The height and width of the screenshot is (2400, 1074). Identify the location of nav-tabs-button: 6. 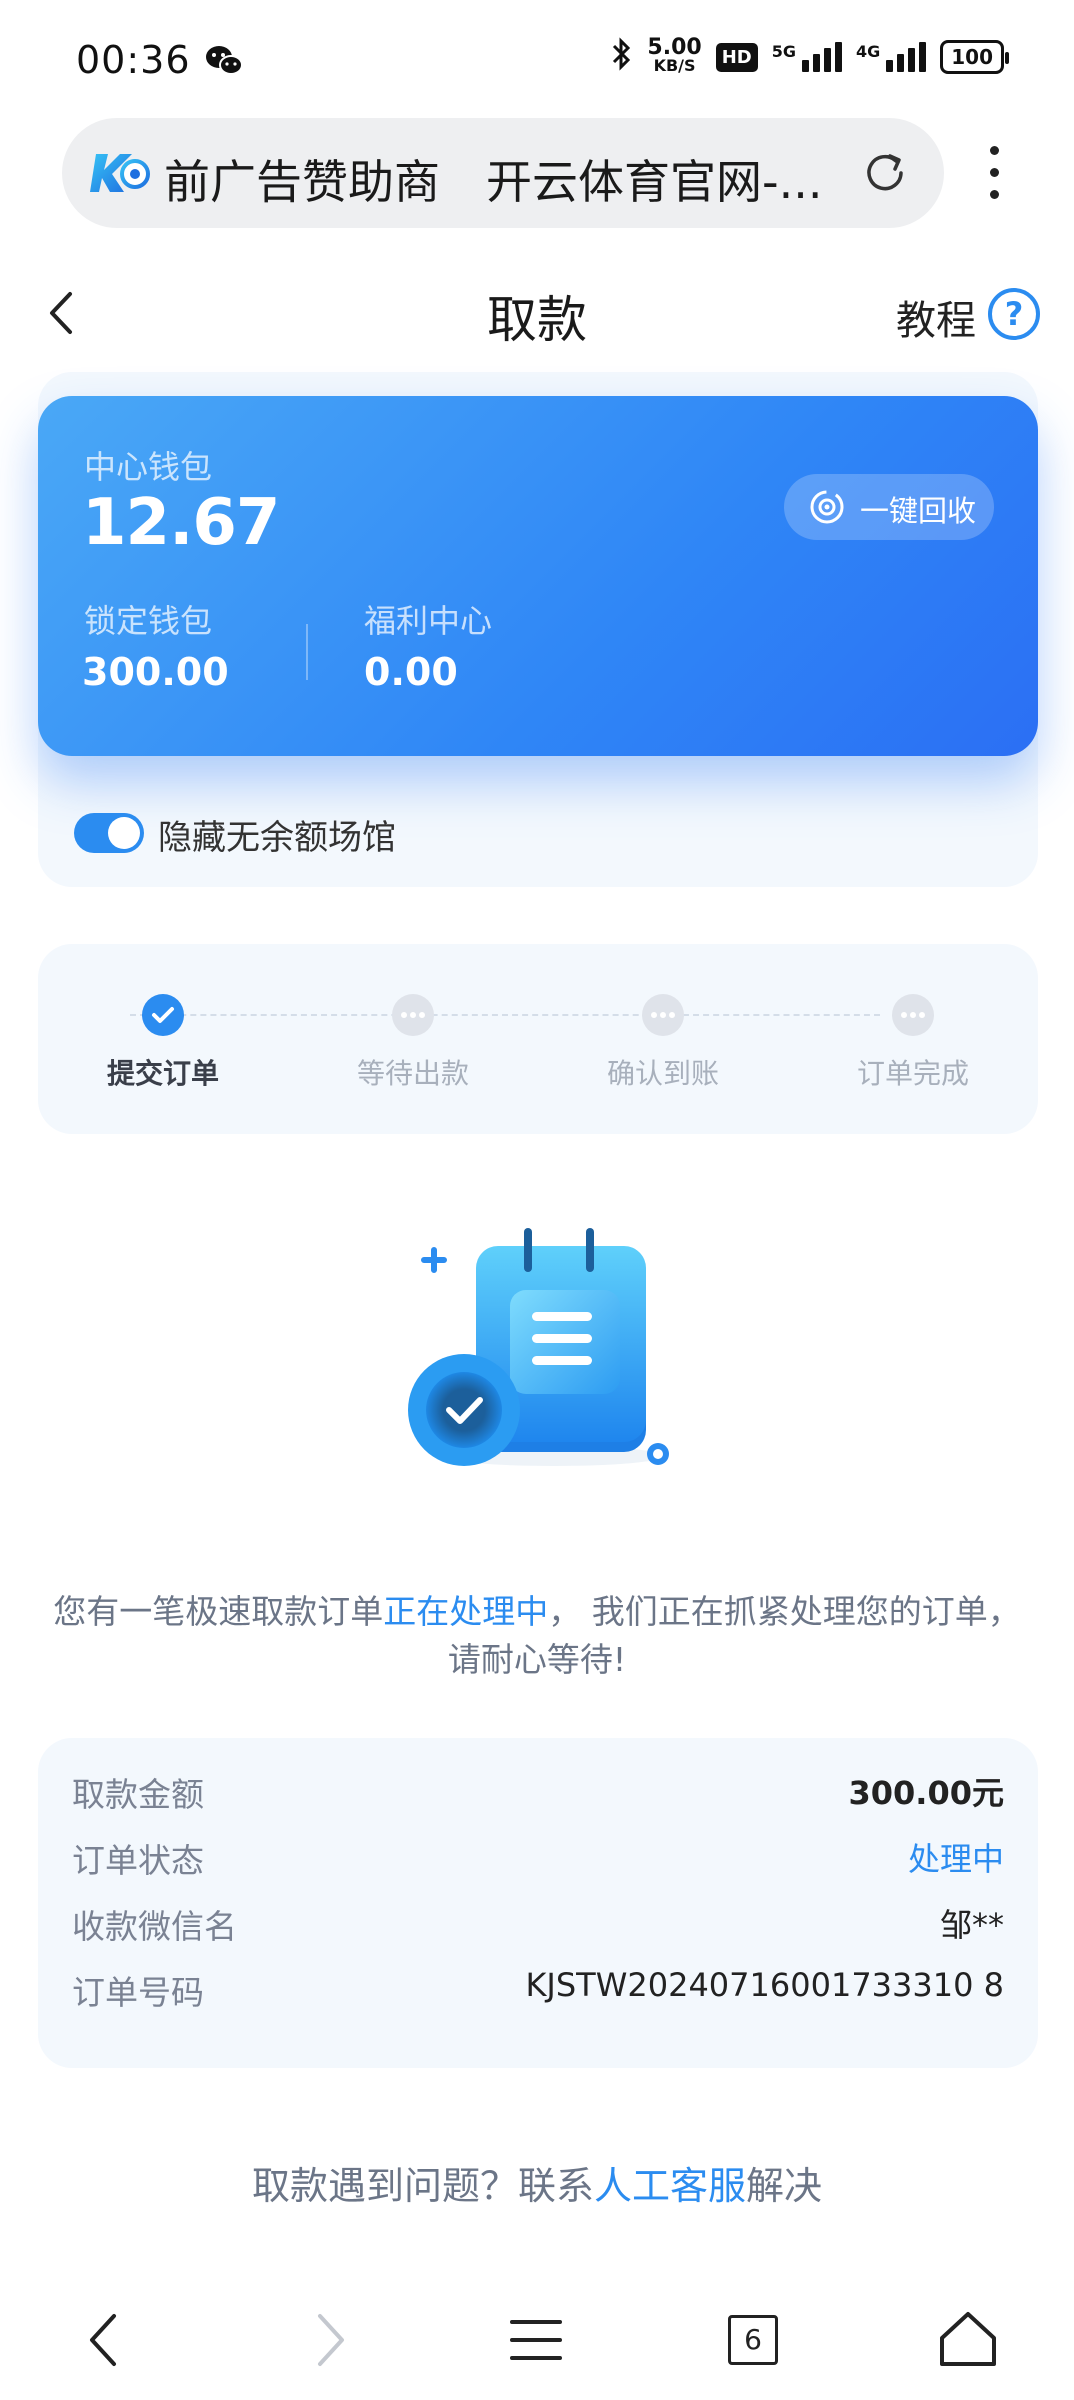
(752, 2340).